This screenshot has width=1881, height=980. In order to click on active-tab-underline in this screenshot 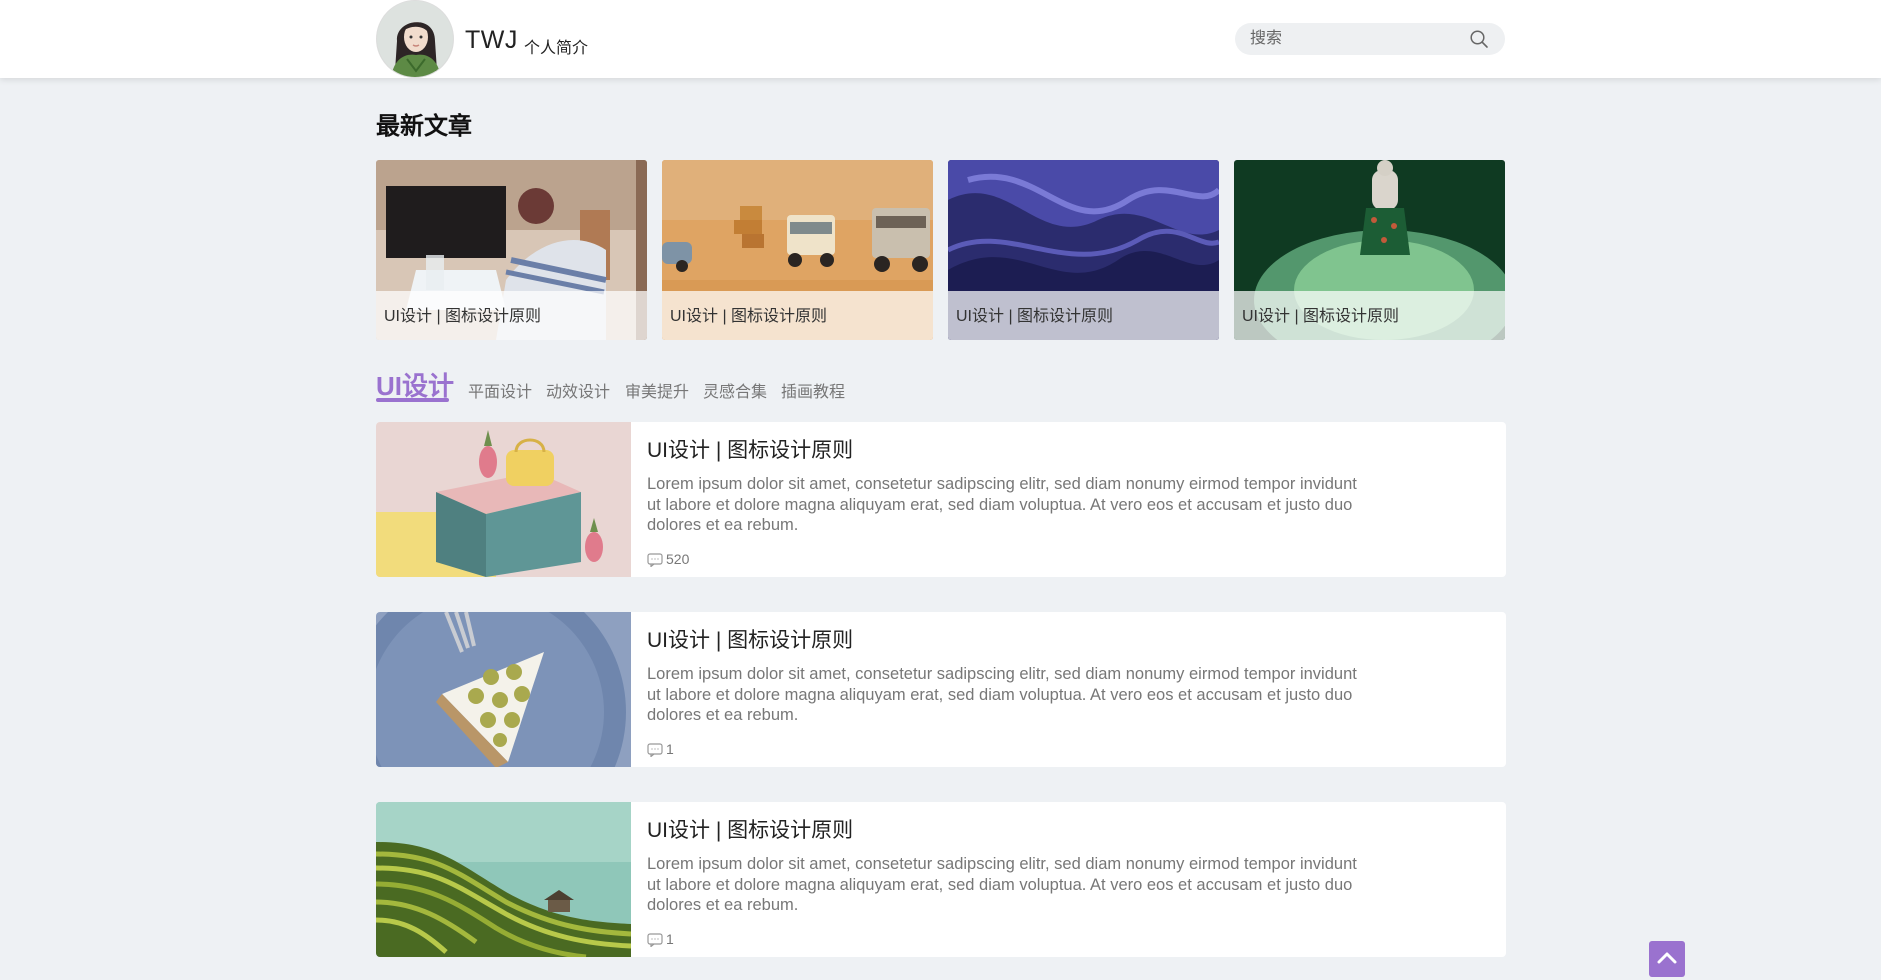, I will do `click(412, 400)`.